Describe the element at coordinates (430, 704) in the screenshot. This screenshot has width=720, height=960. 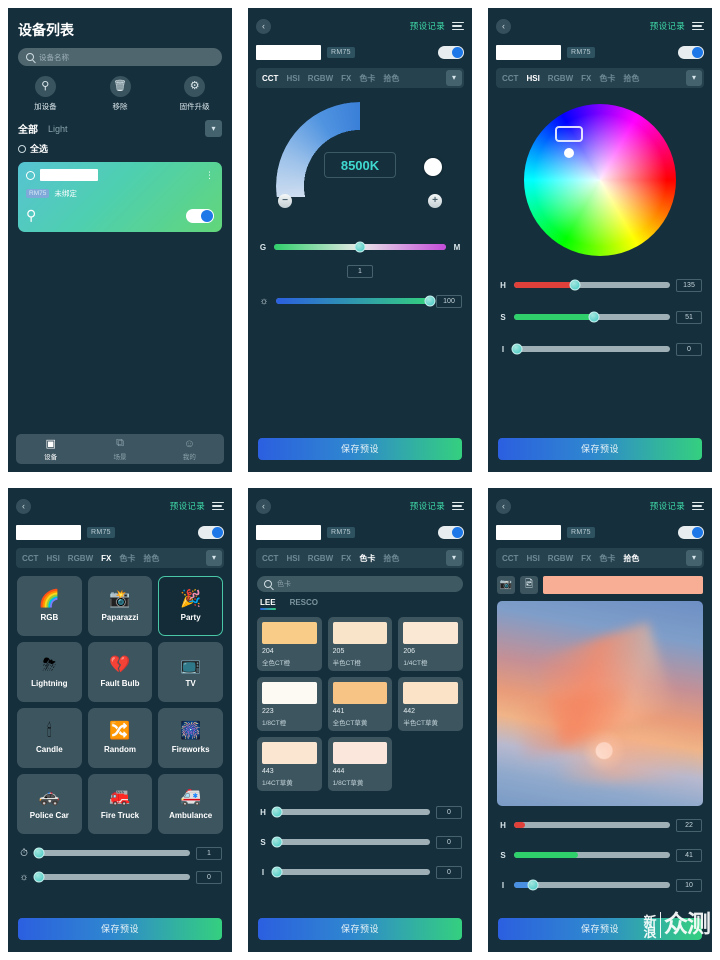
I see `color-card-item: 442 半色CT草黄` at that location.